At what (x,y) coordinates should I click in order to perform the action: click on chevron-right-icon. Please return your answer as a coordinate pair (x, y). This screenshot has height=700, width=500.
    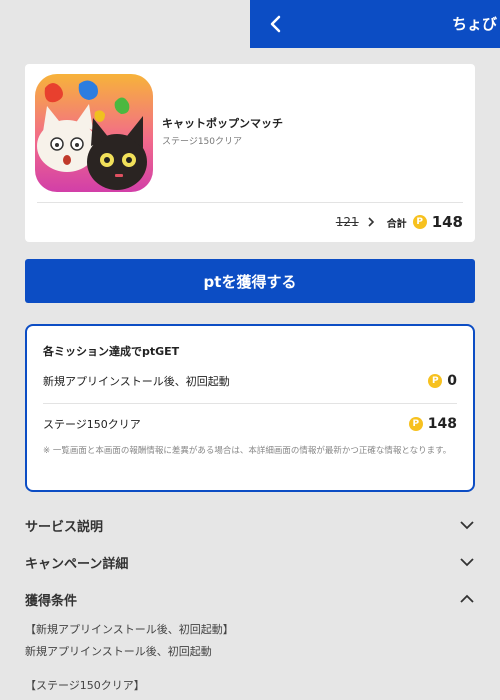
    Looking at the image, I should click on (371, 222).